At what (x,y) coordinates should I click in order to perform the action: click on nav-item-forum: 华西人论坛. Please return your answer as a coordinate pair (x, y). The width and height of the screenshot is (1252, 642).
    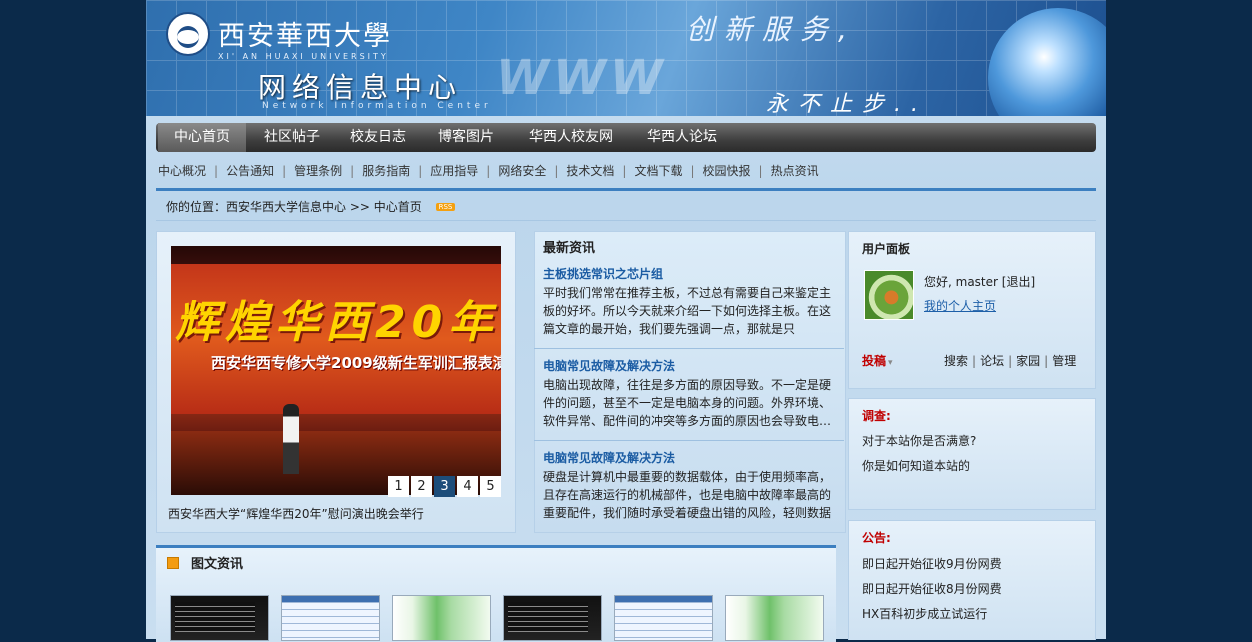
    Looking at the image, I should click on (682, 137).